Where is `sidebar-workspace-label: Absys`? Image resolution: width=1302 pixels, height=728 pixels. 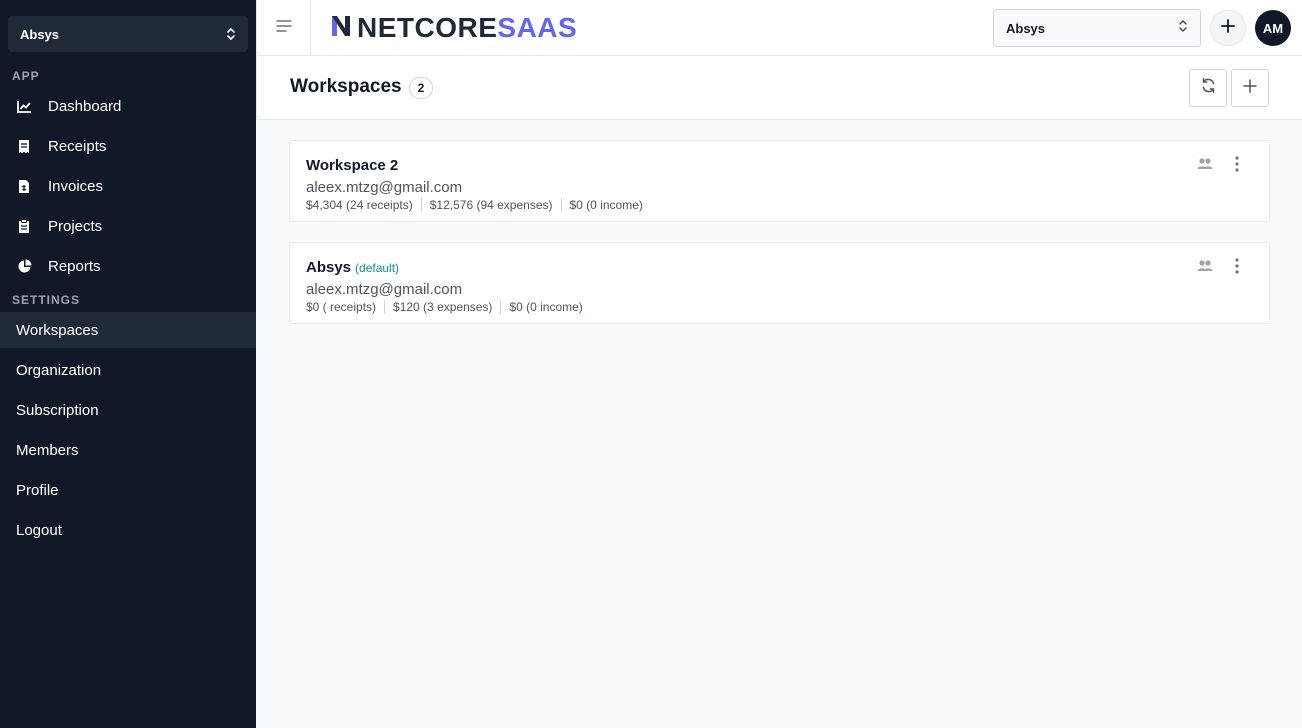
sidebar-workspace-label: Absys is located at coordinates (40, 34).